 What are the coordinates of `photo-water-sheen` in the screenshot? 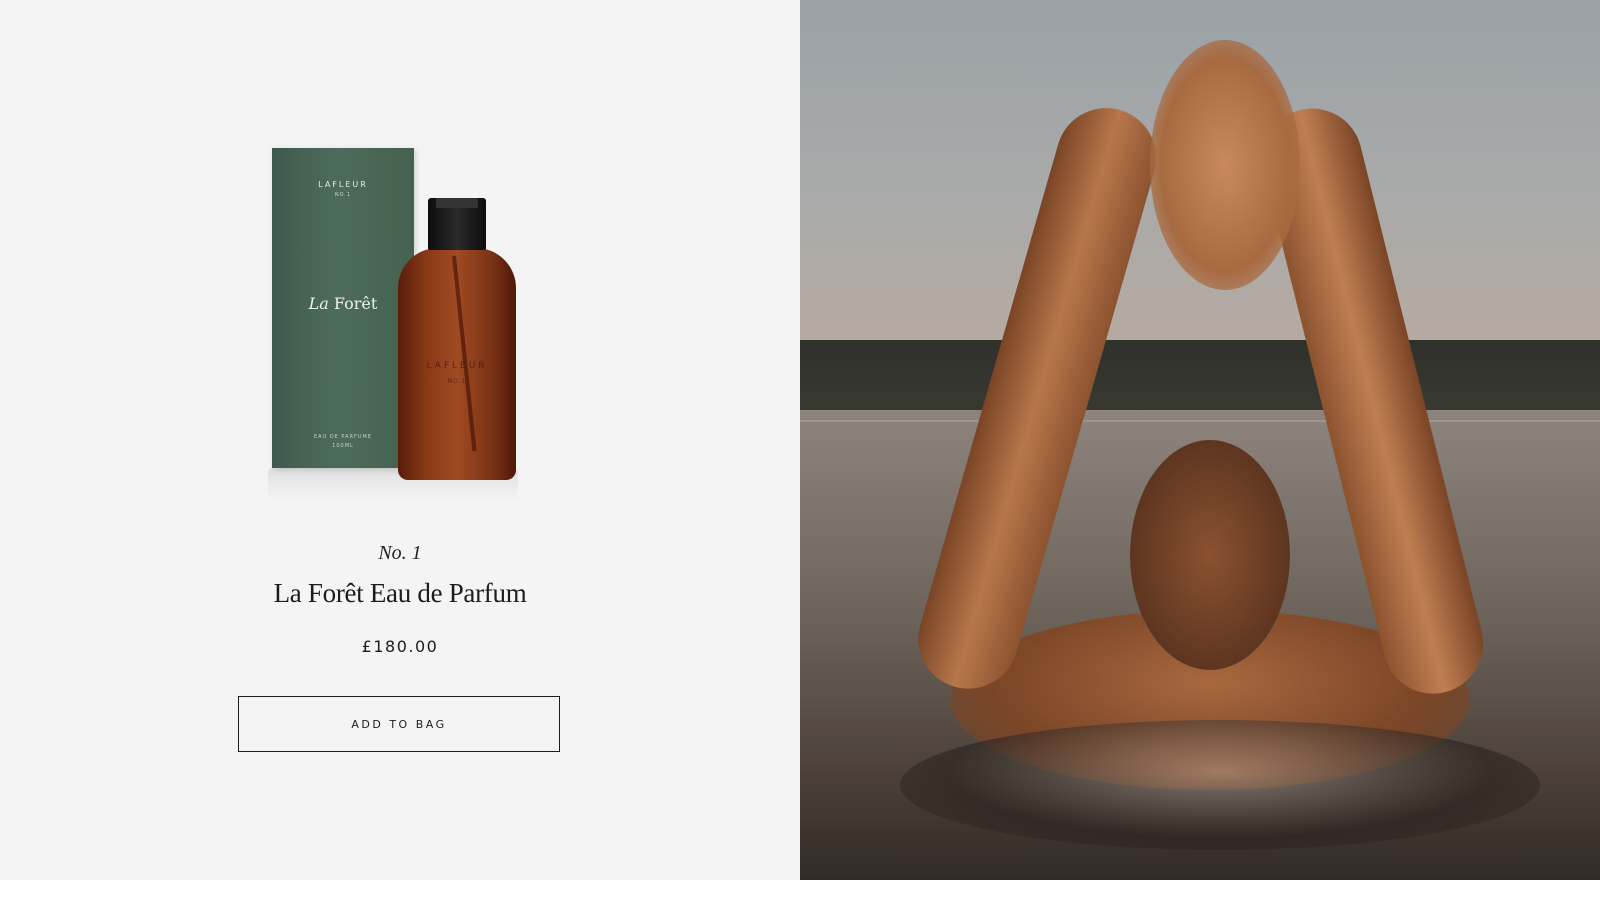 It's located at (1200, 421).